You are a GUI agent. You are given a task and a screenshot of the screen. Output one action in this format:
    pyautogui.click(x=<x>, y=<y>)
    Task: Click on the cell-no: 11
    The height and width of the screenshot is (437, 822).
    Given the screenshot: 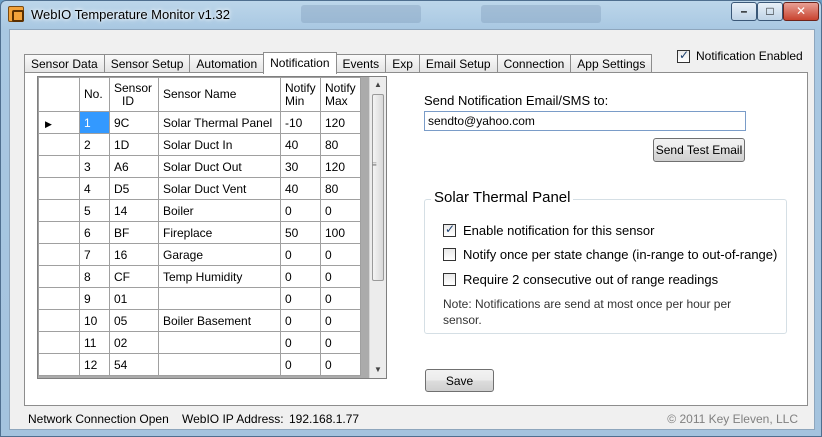 What is the action you would take?
    pyautogui.click(x=94, y=342)
    